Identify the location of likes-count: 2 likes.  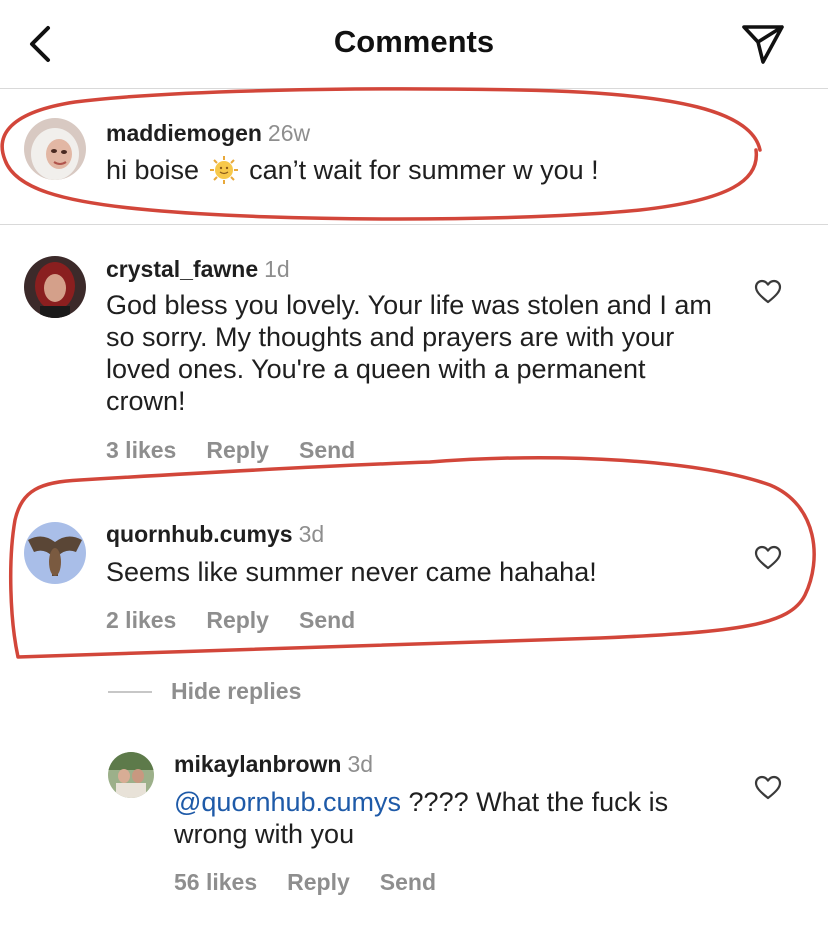
(141, 620).